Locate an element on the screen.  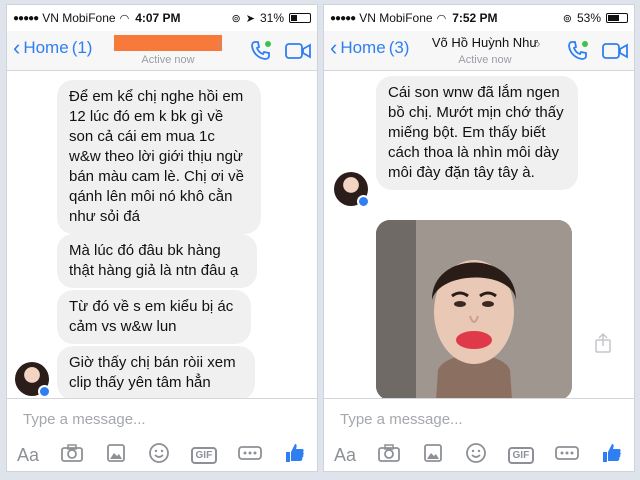
unread-count: (3) is located at coordinates (399, 47).